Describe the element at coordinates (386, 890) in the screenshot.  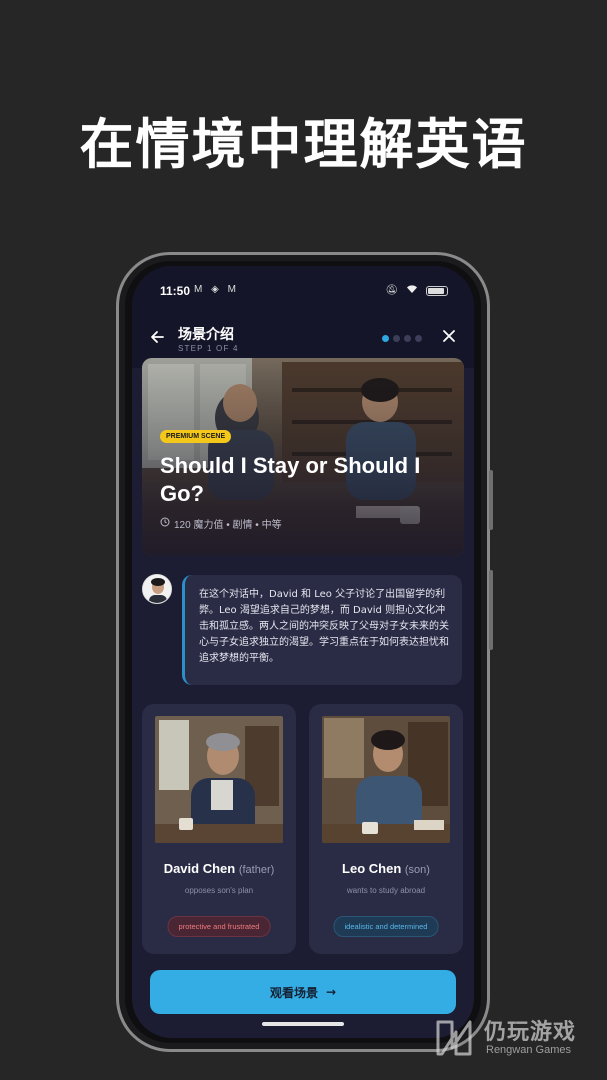
I see `character-description: wants to study abroad` at that location.